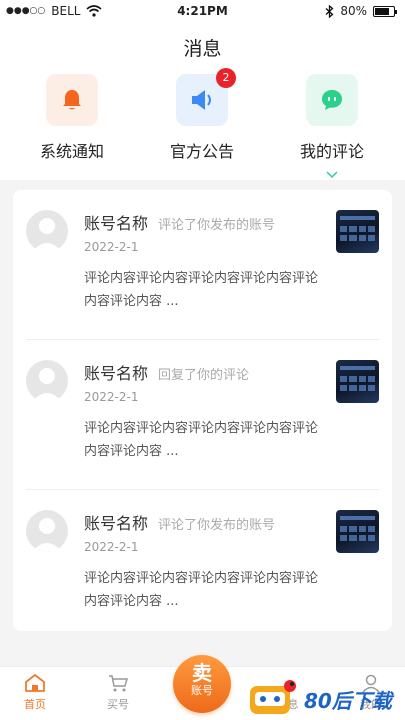  What do you see at coordinates (332, 175) in the screenshot?
I see `chevron-down-icon` at bounding box center [332, 175].